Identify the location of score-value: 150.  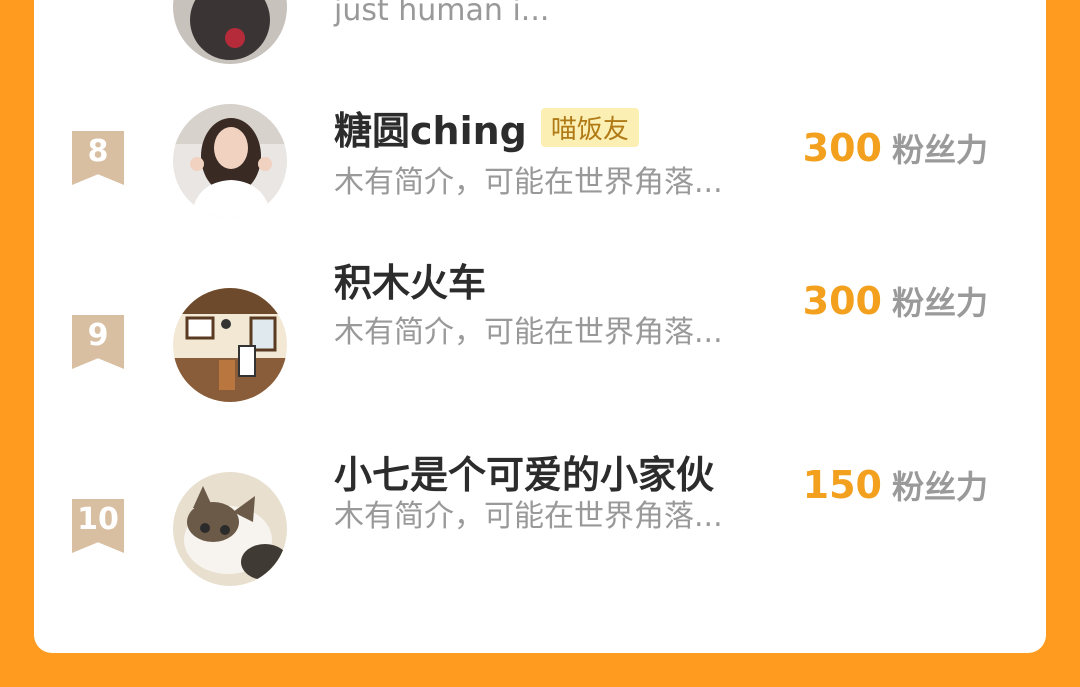
(842, 485).